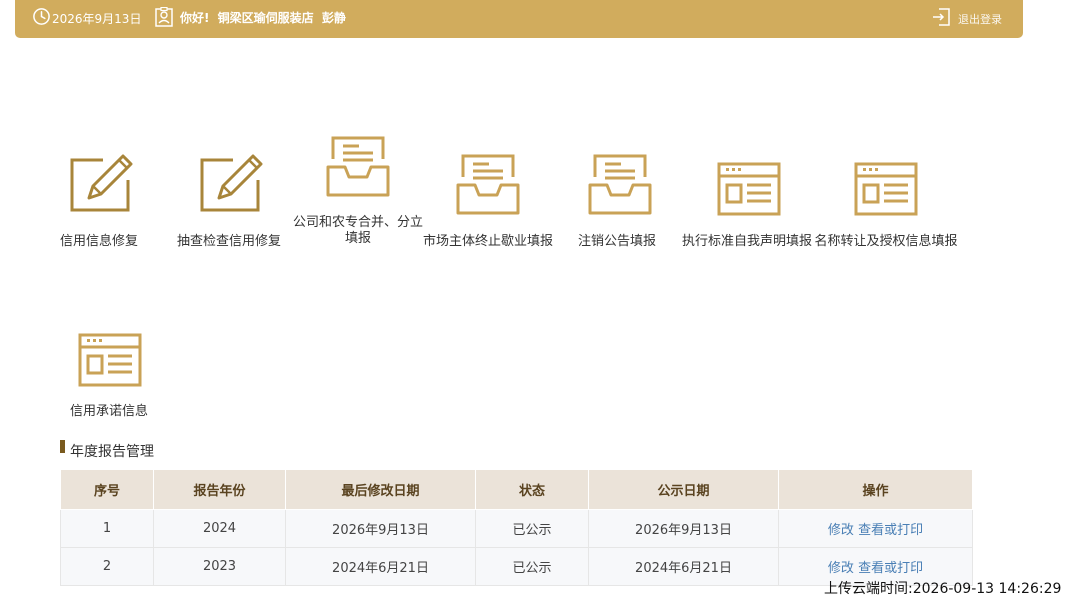 This screenshot has height=600, width=1074. I want to click on cell-actions: 修改 查看或打印, so click(875, 528).